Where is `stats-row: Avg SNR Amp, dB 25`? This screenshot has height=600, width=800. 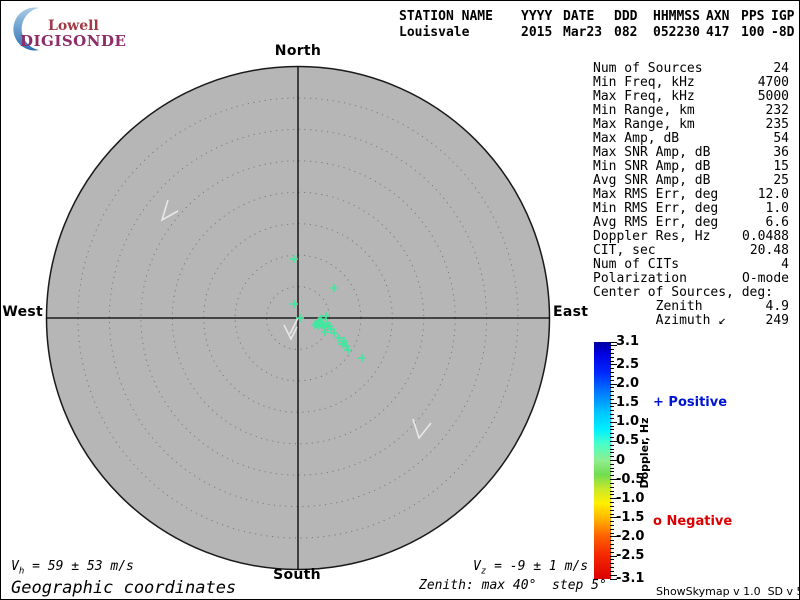
stats-row: Avg SNR Amp, dB 25 is located at coordinates (691, 181).